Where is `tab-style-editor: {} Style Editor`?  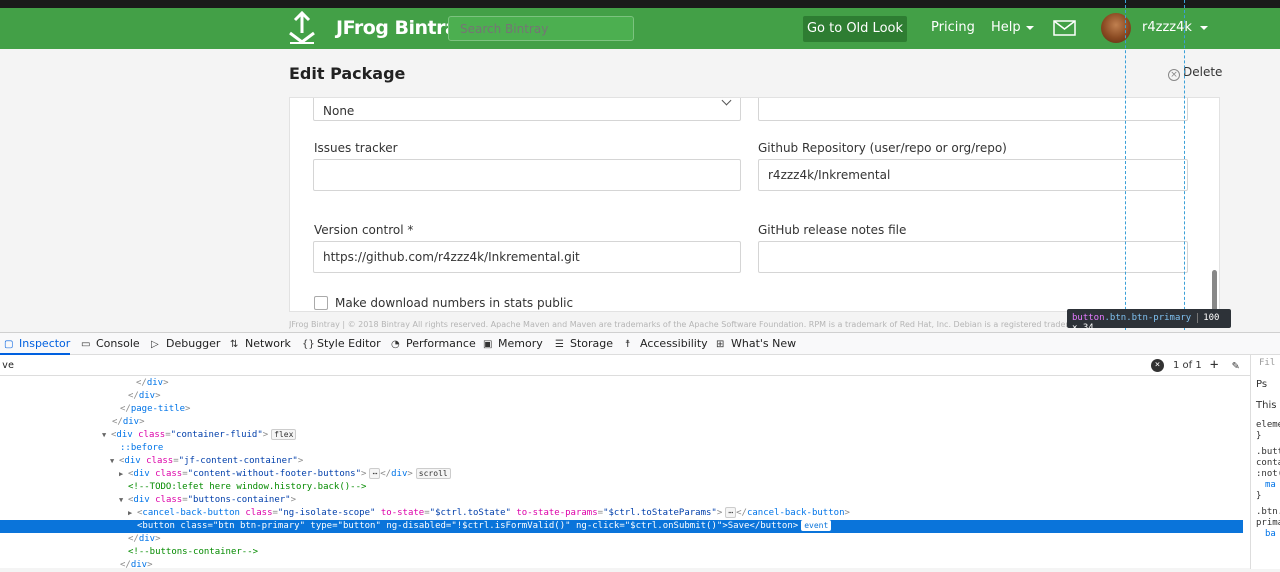
tab-style-editor: {} Style Editor is located at coordinates (341, 343).